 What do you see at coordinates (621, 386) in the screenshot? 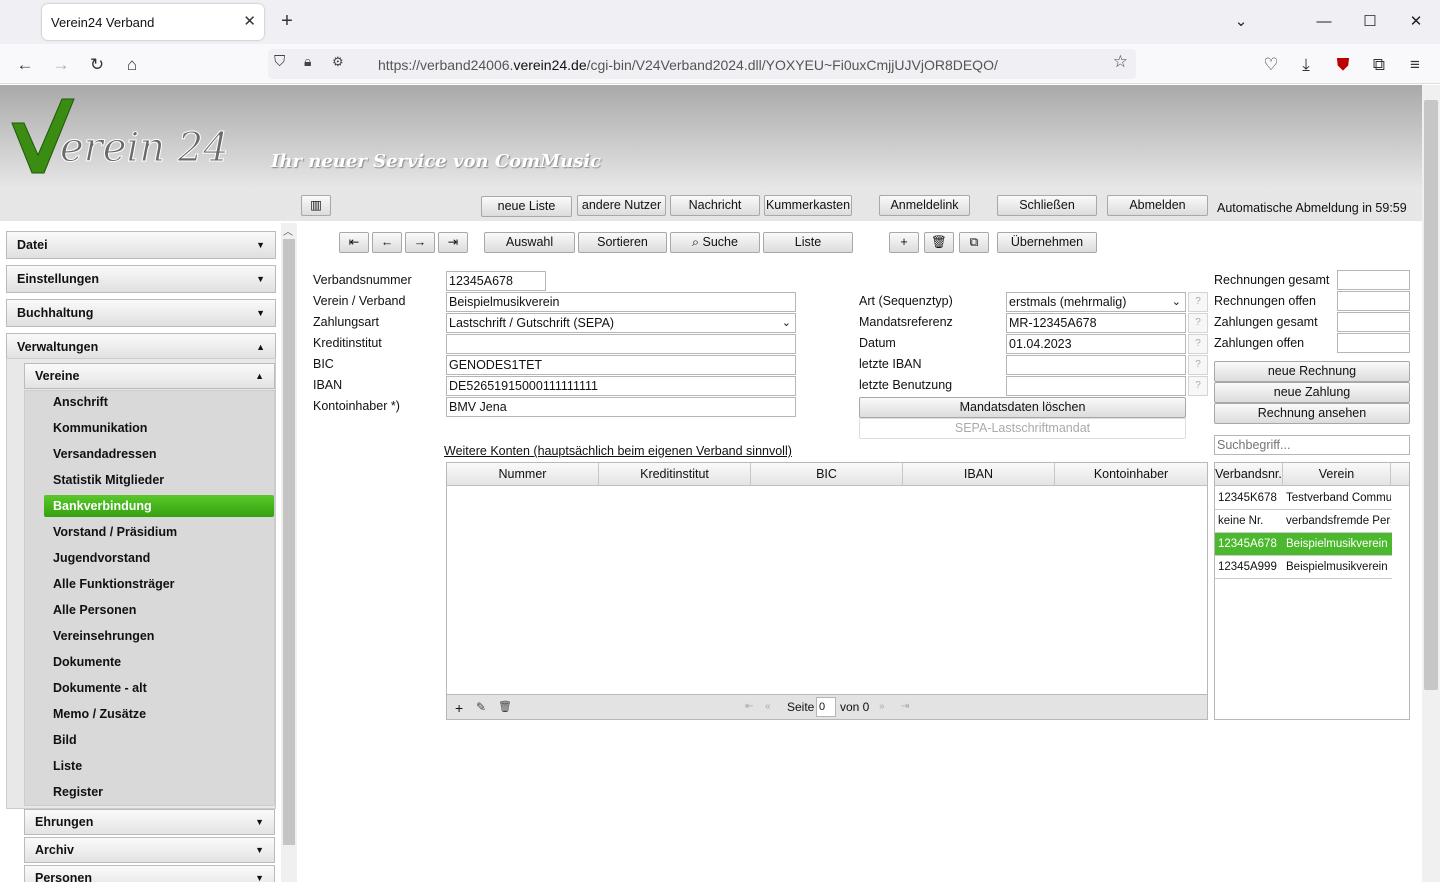
I see `iban-field: DE52651915000111111111` at bounding box center [621, 386].